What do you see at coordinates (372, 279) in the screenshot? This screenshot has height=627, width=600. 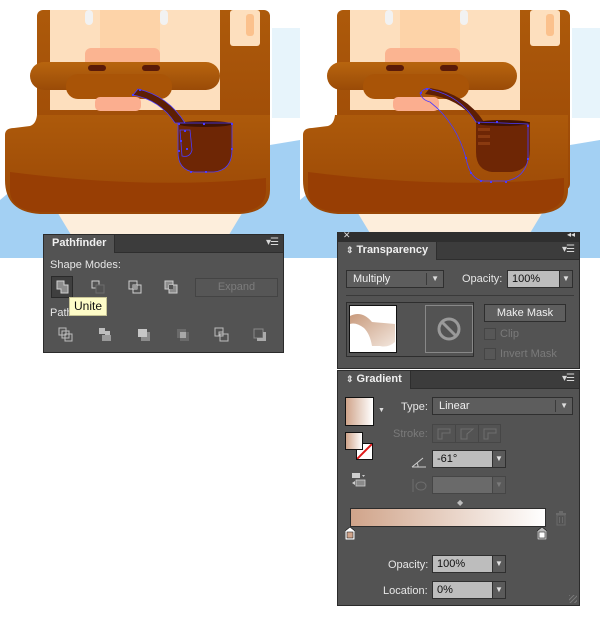 I see `blend-mode-value: Multiply` at bounding box center [372, 279].